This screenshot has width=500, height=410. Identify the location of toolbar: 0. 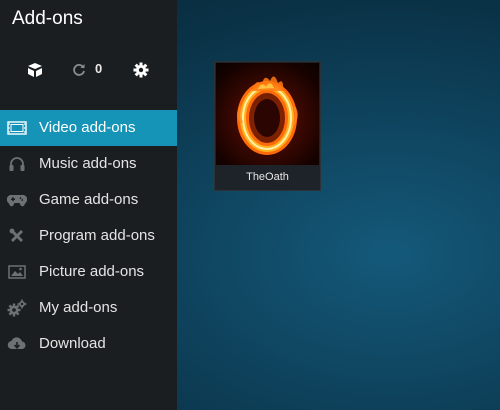
(88, 70).